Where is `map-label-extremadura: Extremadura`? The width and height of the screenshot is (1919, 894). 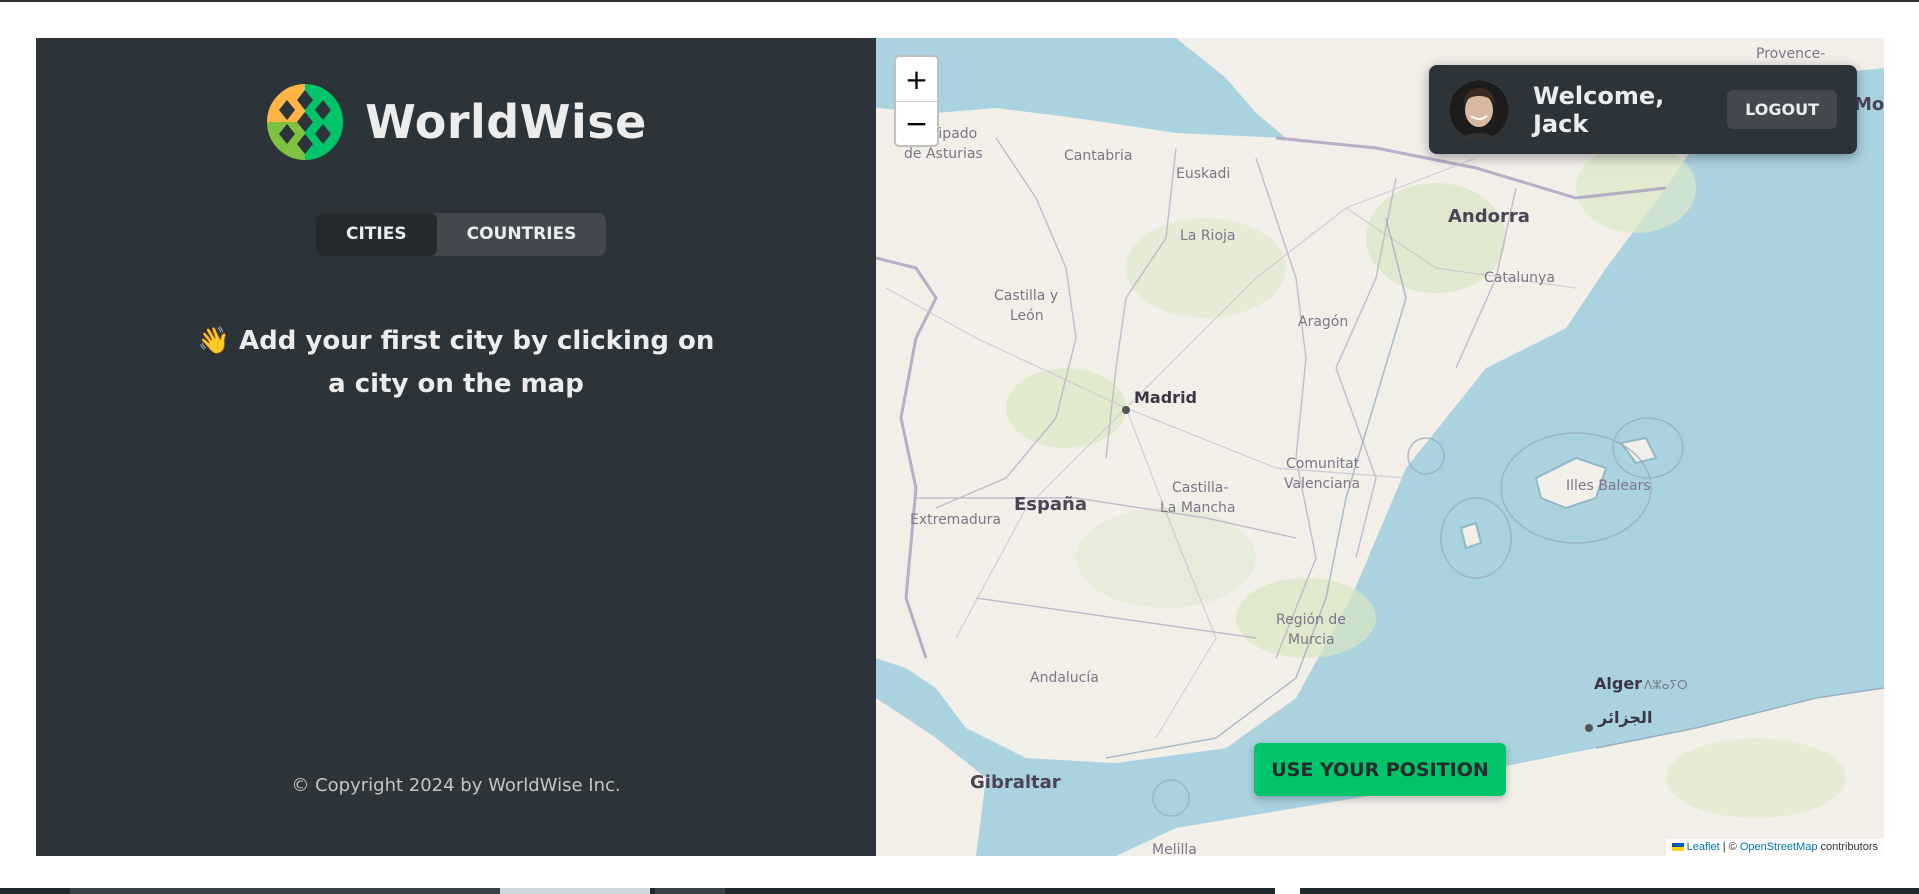 map-label-extremadura: Extremadura is located at coordinates (955, 520).